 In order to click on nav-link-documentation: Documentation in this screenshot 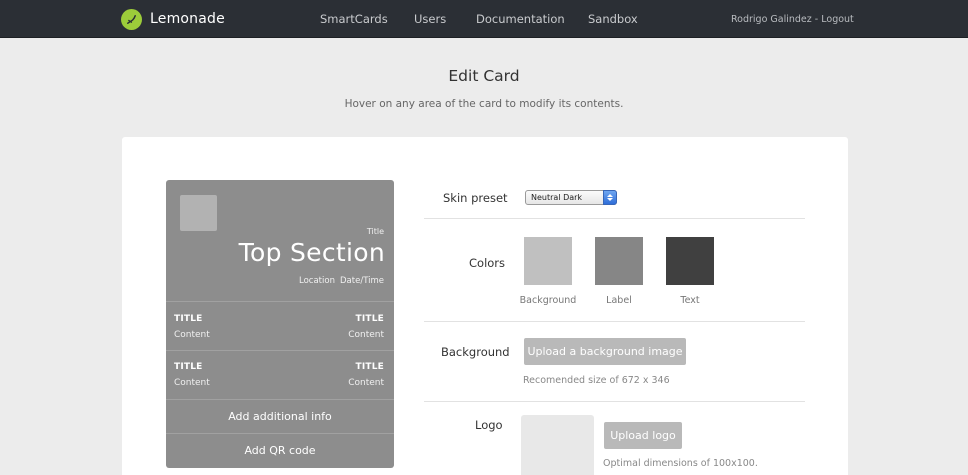, I will do `click(520, 19)`.